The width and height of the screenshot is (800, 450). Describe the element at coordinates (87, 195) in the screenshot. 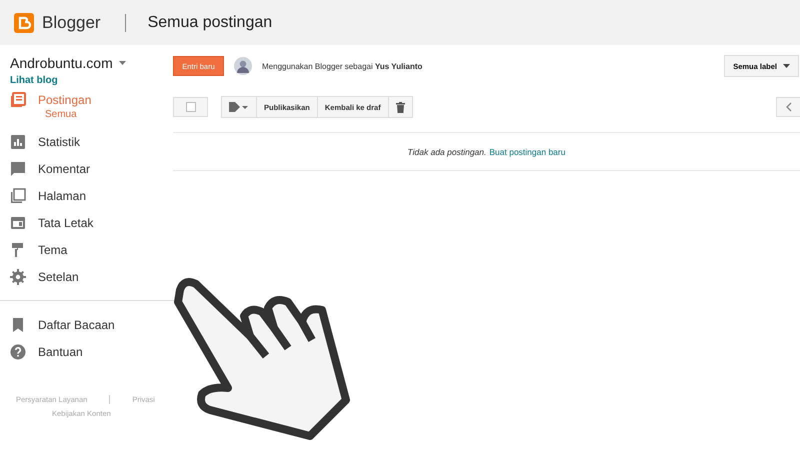

I see `nav-item: Halaman` at that location.